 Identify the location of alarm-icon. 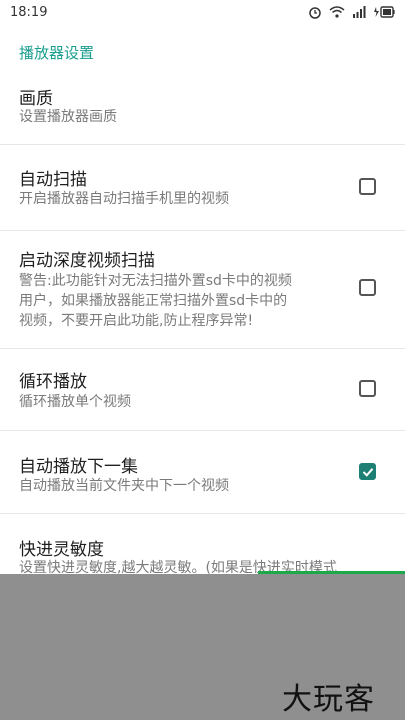
(315, 13).